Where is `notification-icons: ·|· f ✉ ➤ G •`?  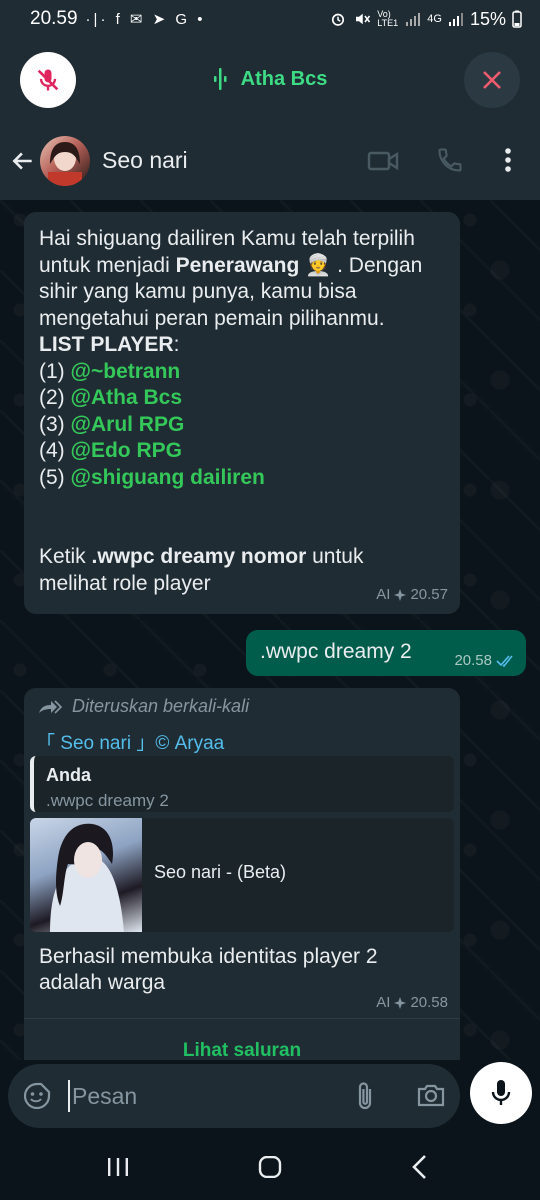
notification-icons: ·|· f ✉ ➤ G • is located at coordinates (145, 19).